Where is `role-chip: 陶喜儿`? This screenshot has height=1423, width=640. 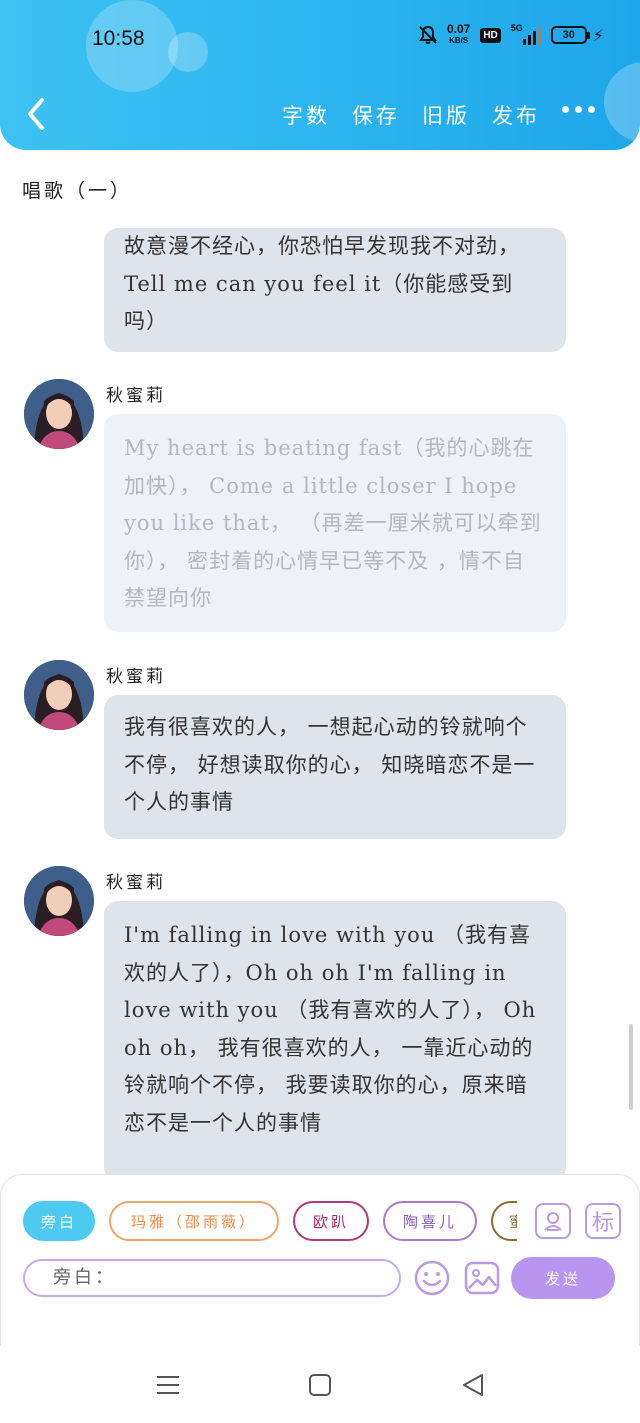 role-chip: 陶喜儿 is located at coordinates (430, 1221).